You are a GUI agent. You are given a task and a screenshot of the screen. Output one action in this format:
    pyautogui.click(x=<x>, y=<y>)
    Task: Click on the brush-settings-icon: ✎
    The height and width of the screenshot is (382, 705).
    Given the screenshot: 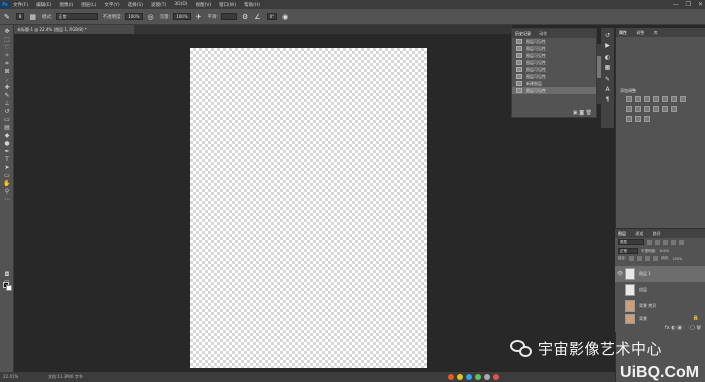 What is the action you would take?
    pyautogui.click(x=607, y=79)
    